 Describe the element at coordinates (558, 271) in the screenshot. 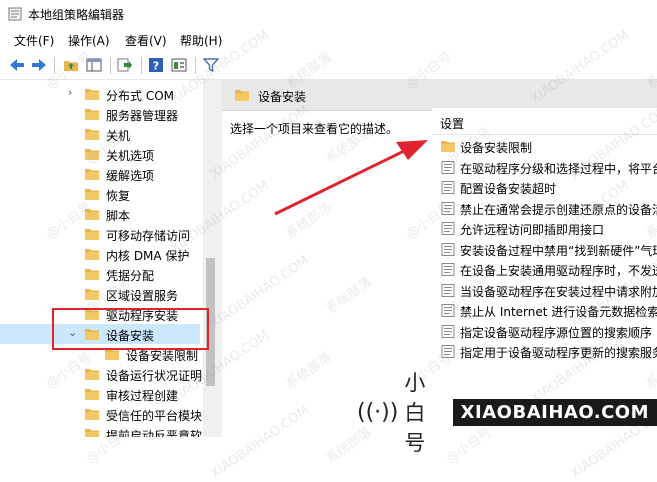

I see `policy-setting-label: 在设备上安装通用驱动程序时，不发送` at that location.